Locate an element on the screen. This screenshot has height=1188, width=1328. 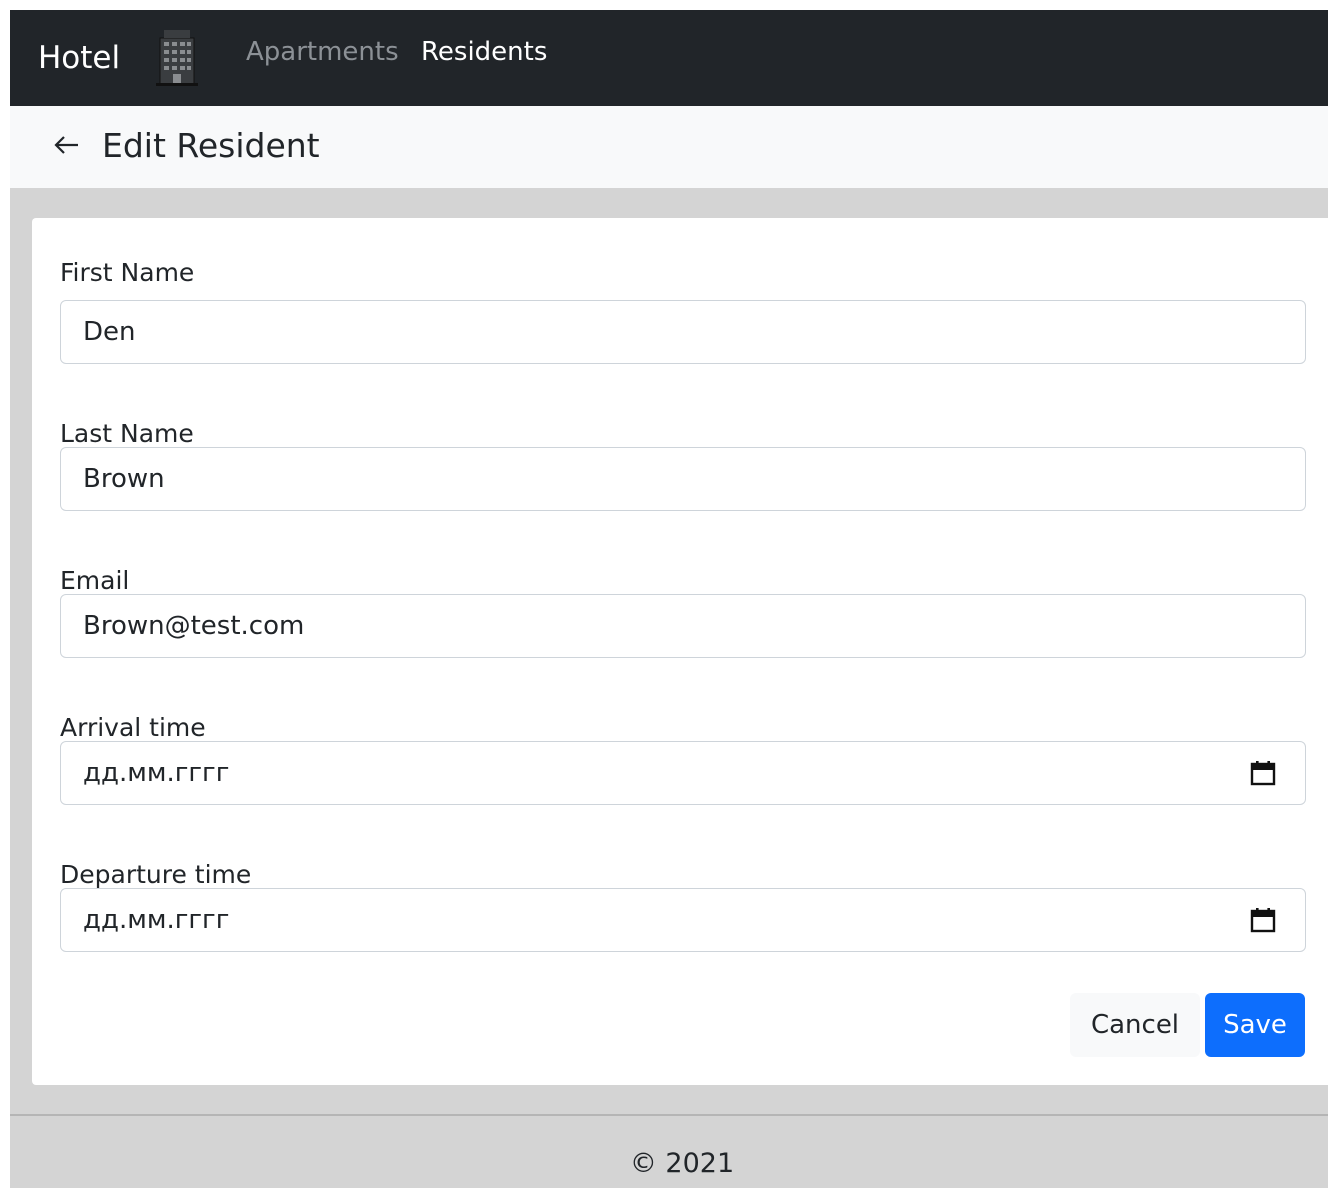
departure-time-label: Departure time is located at coordinates (156, 874).